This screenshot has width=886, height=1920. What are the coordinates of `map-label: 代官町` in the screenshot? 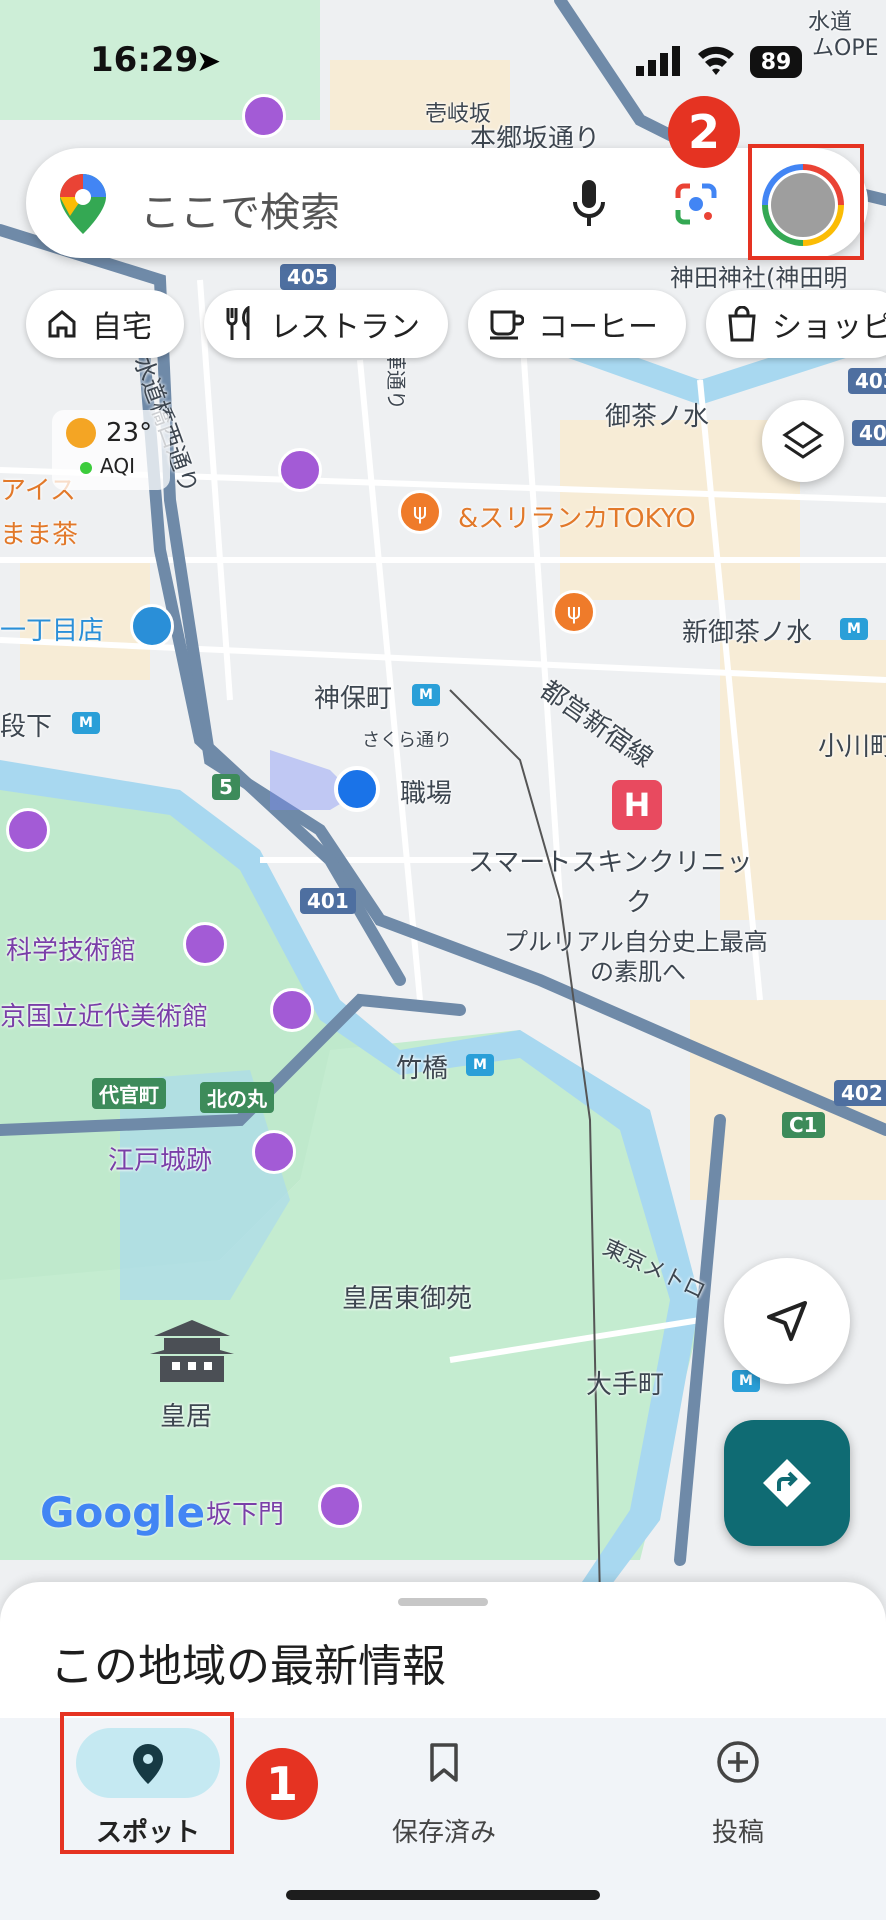 It's located at (129, 1093).